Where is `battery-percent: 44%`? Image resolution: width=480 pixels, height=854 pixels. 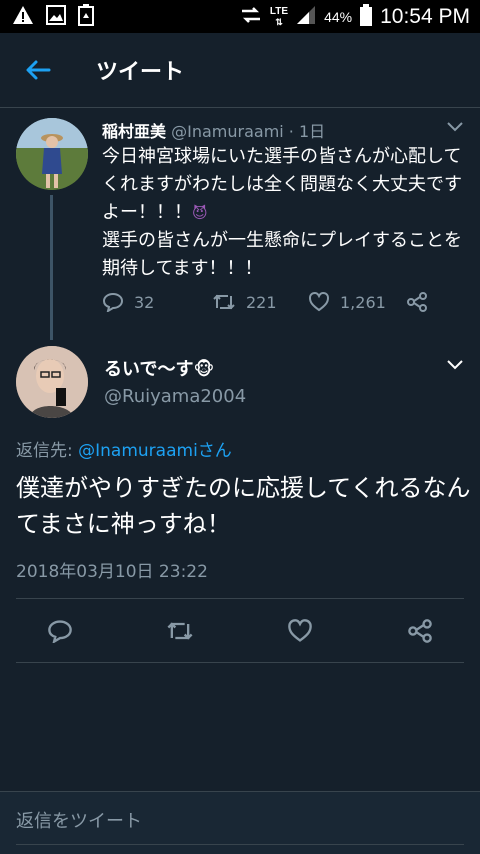 battery-percent: 44% is located at coordinates (338, 16).